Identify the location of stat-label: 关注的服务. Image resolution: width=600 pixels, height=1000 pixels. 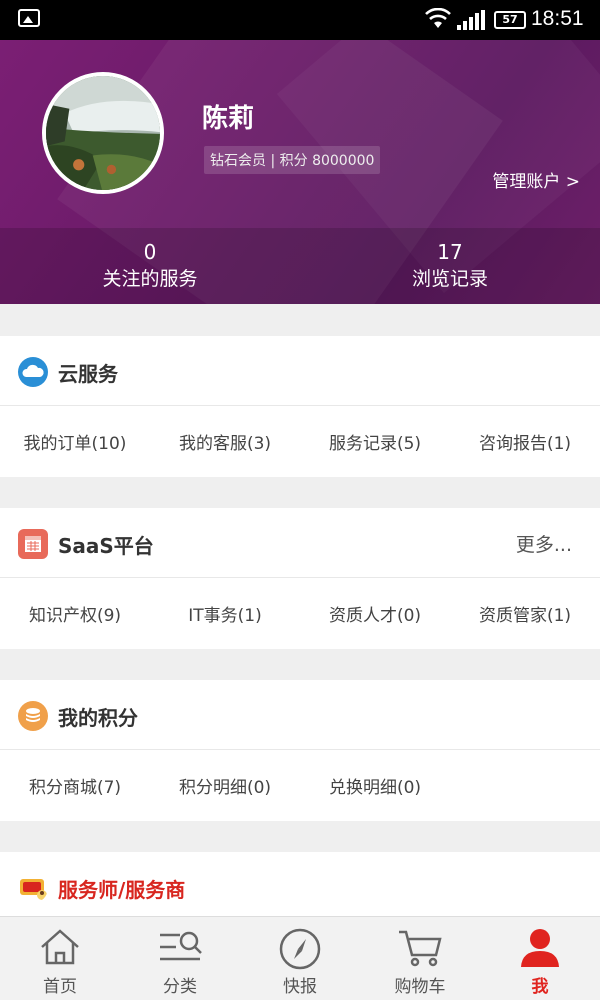
(150, 279).